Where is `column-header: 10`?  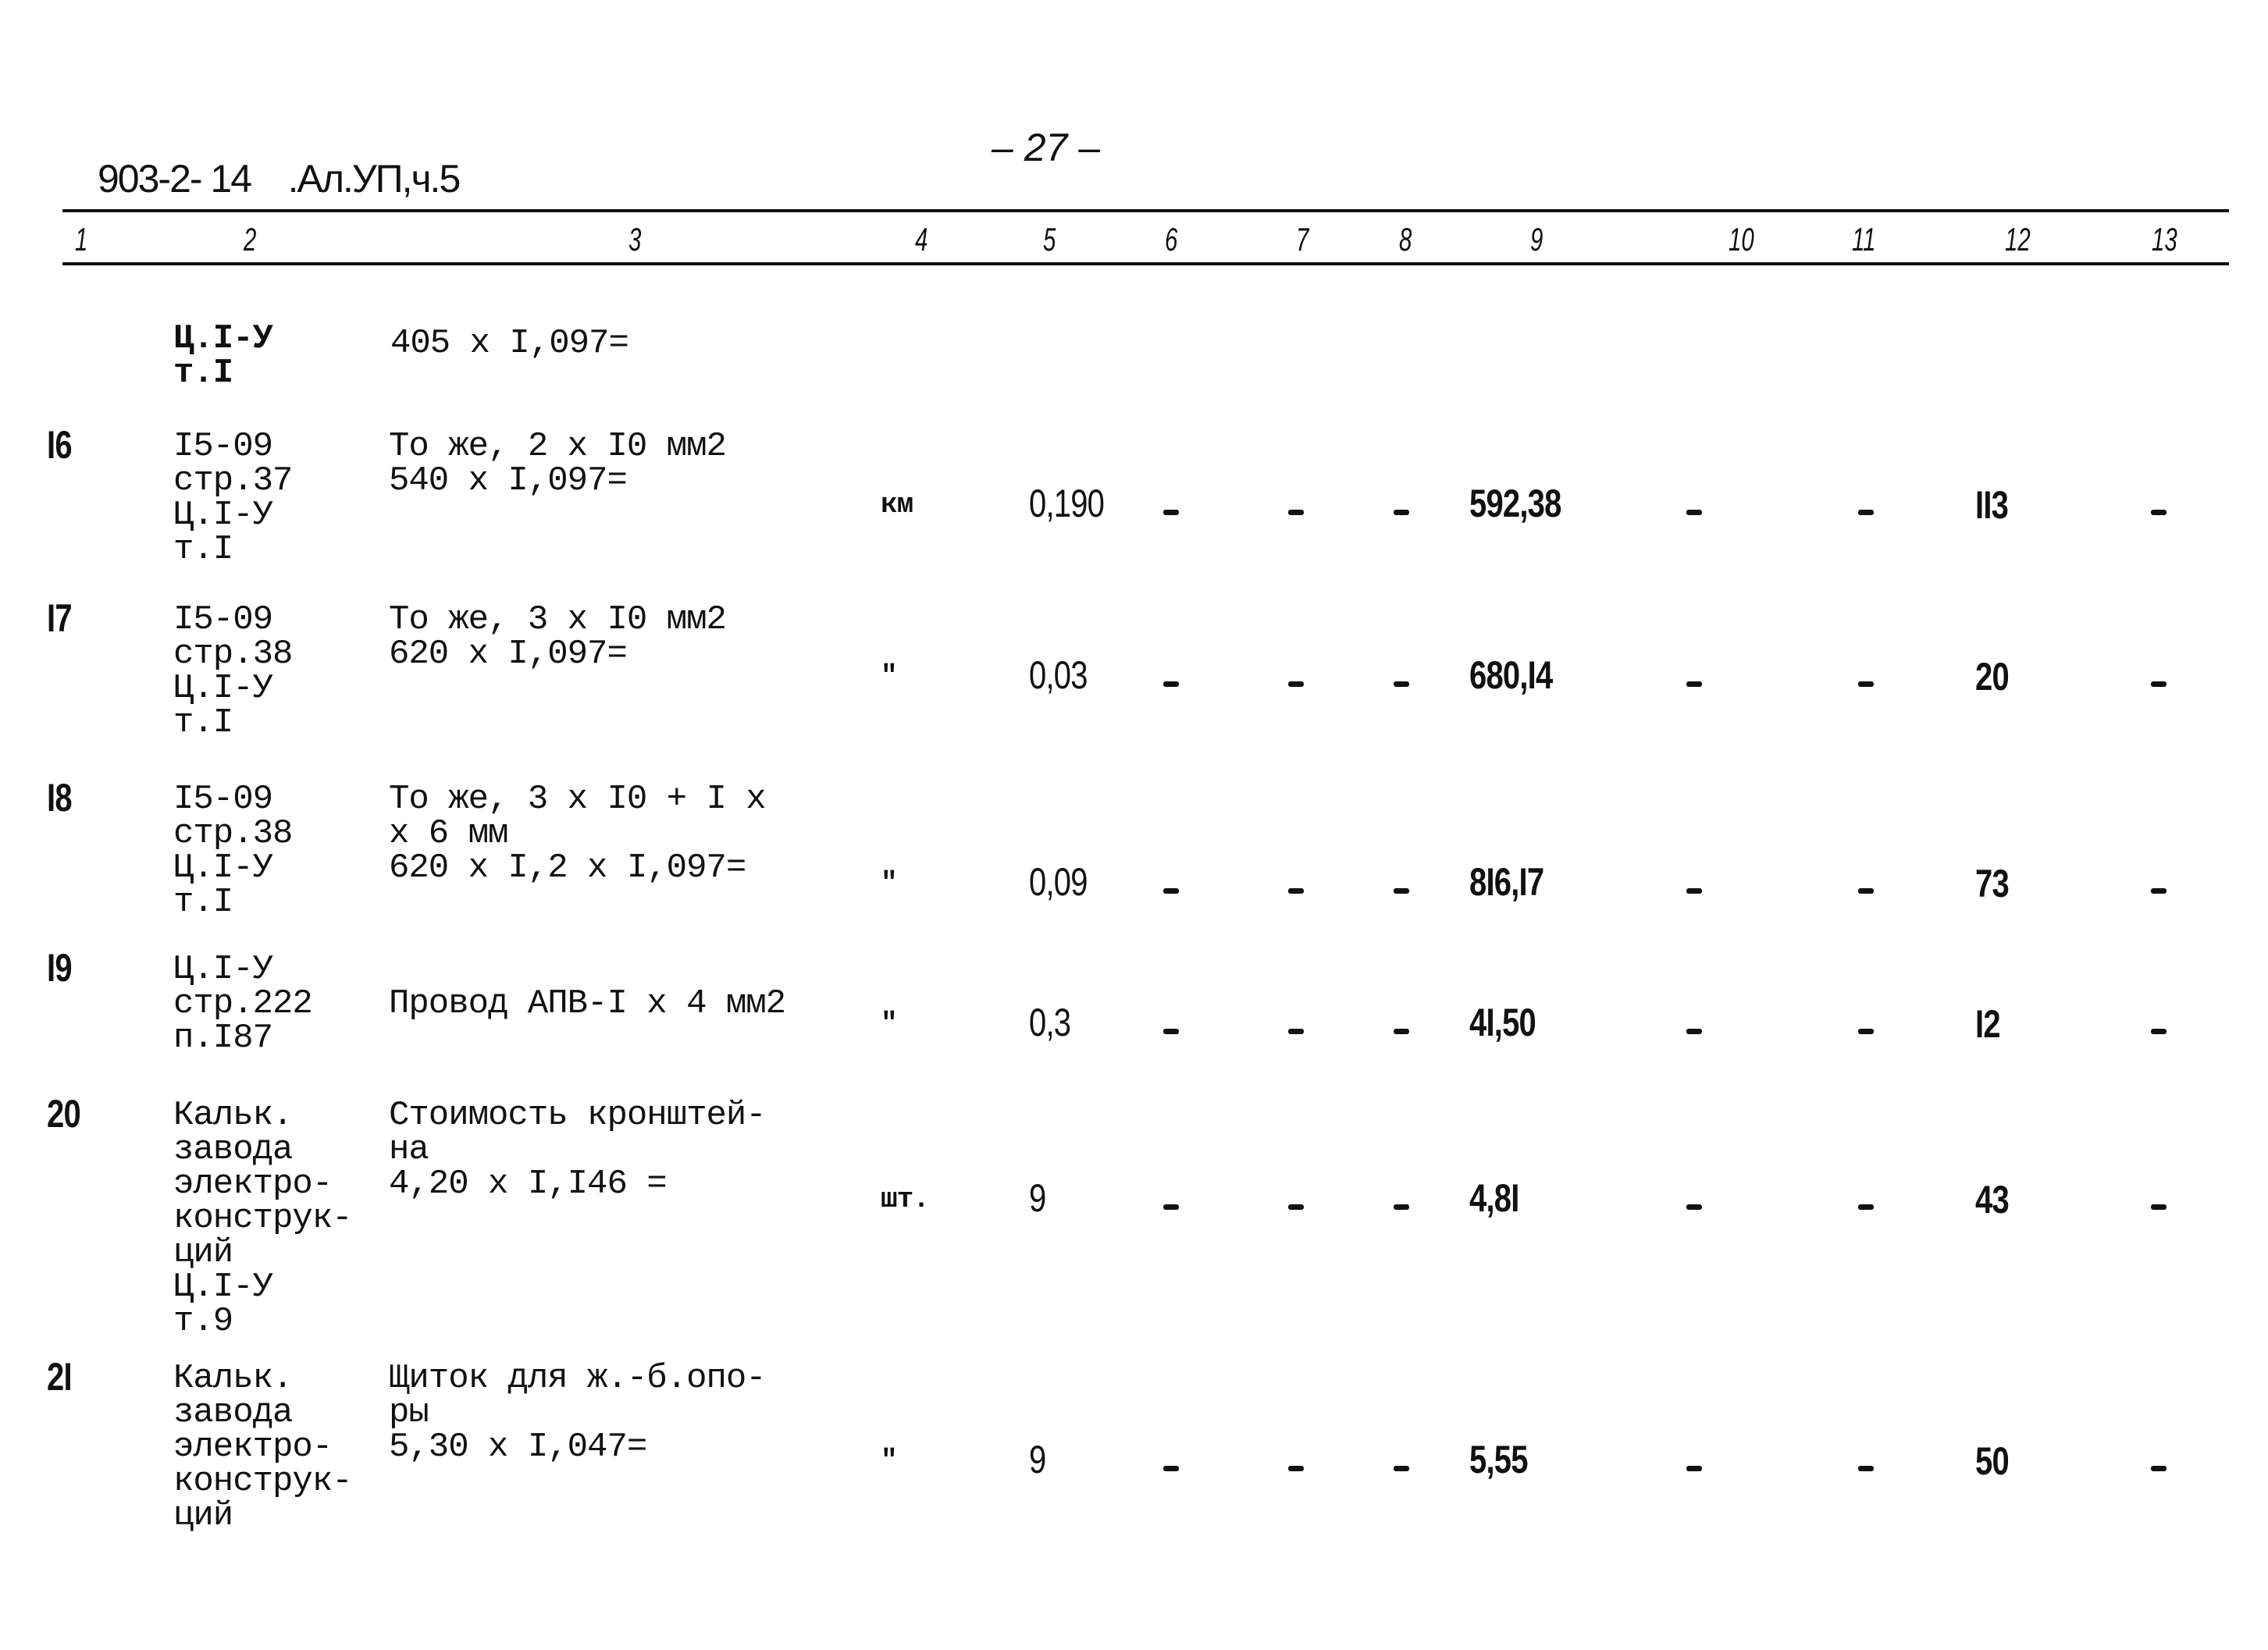 column-header: 10 is located at coordinates (1741, 240).